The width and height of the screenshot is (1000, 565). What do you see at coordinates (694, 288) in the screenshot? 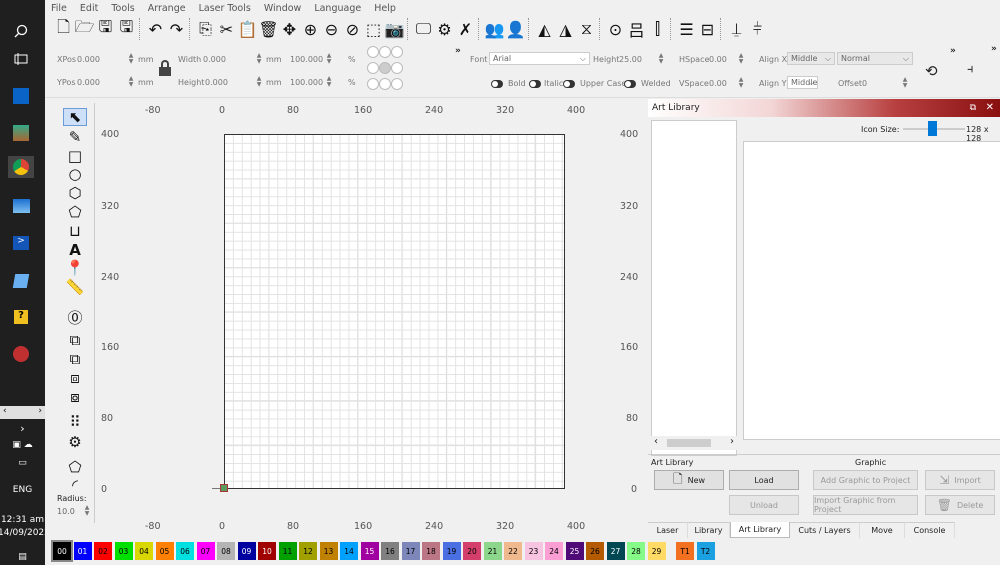
I see `library-list` at bounding box center [694, 288].